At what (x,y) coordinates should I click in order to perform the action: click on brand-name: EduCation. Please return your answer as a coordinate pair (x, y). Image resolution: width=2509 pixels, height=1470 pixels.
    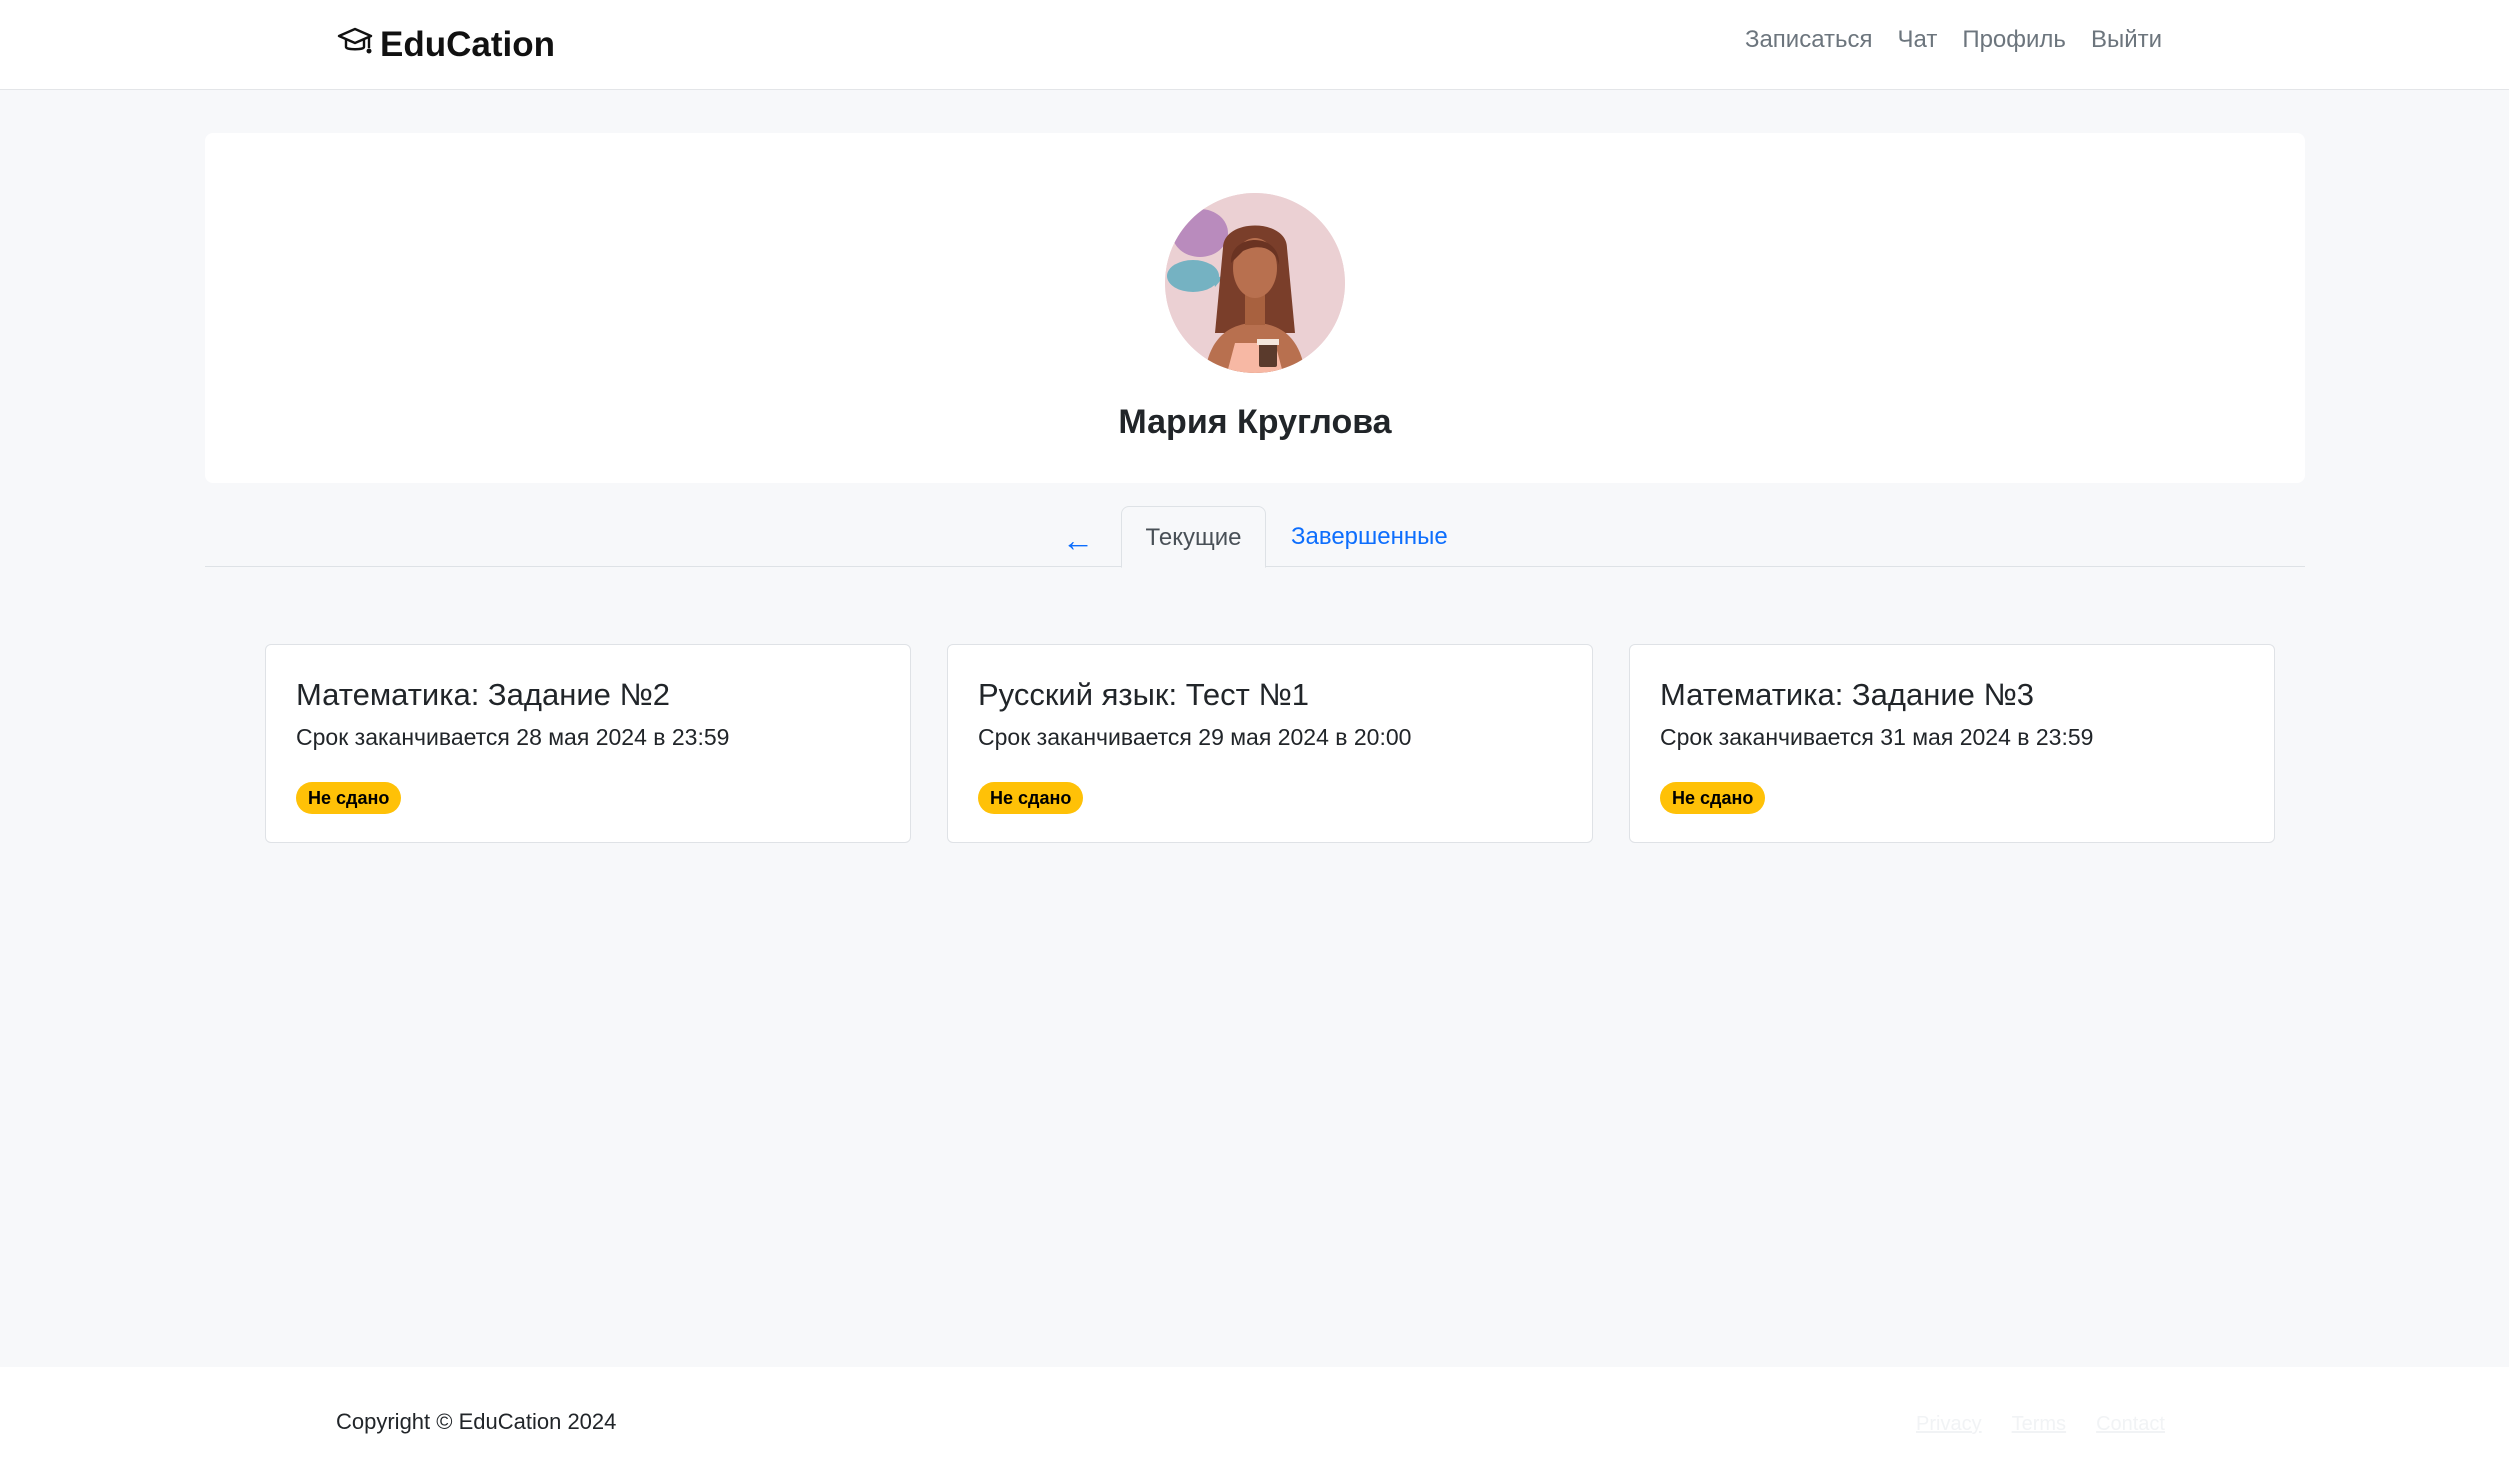
    Looking at the image, I should click on (467, 44).